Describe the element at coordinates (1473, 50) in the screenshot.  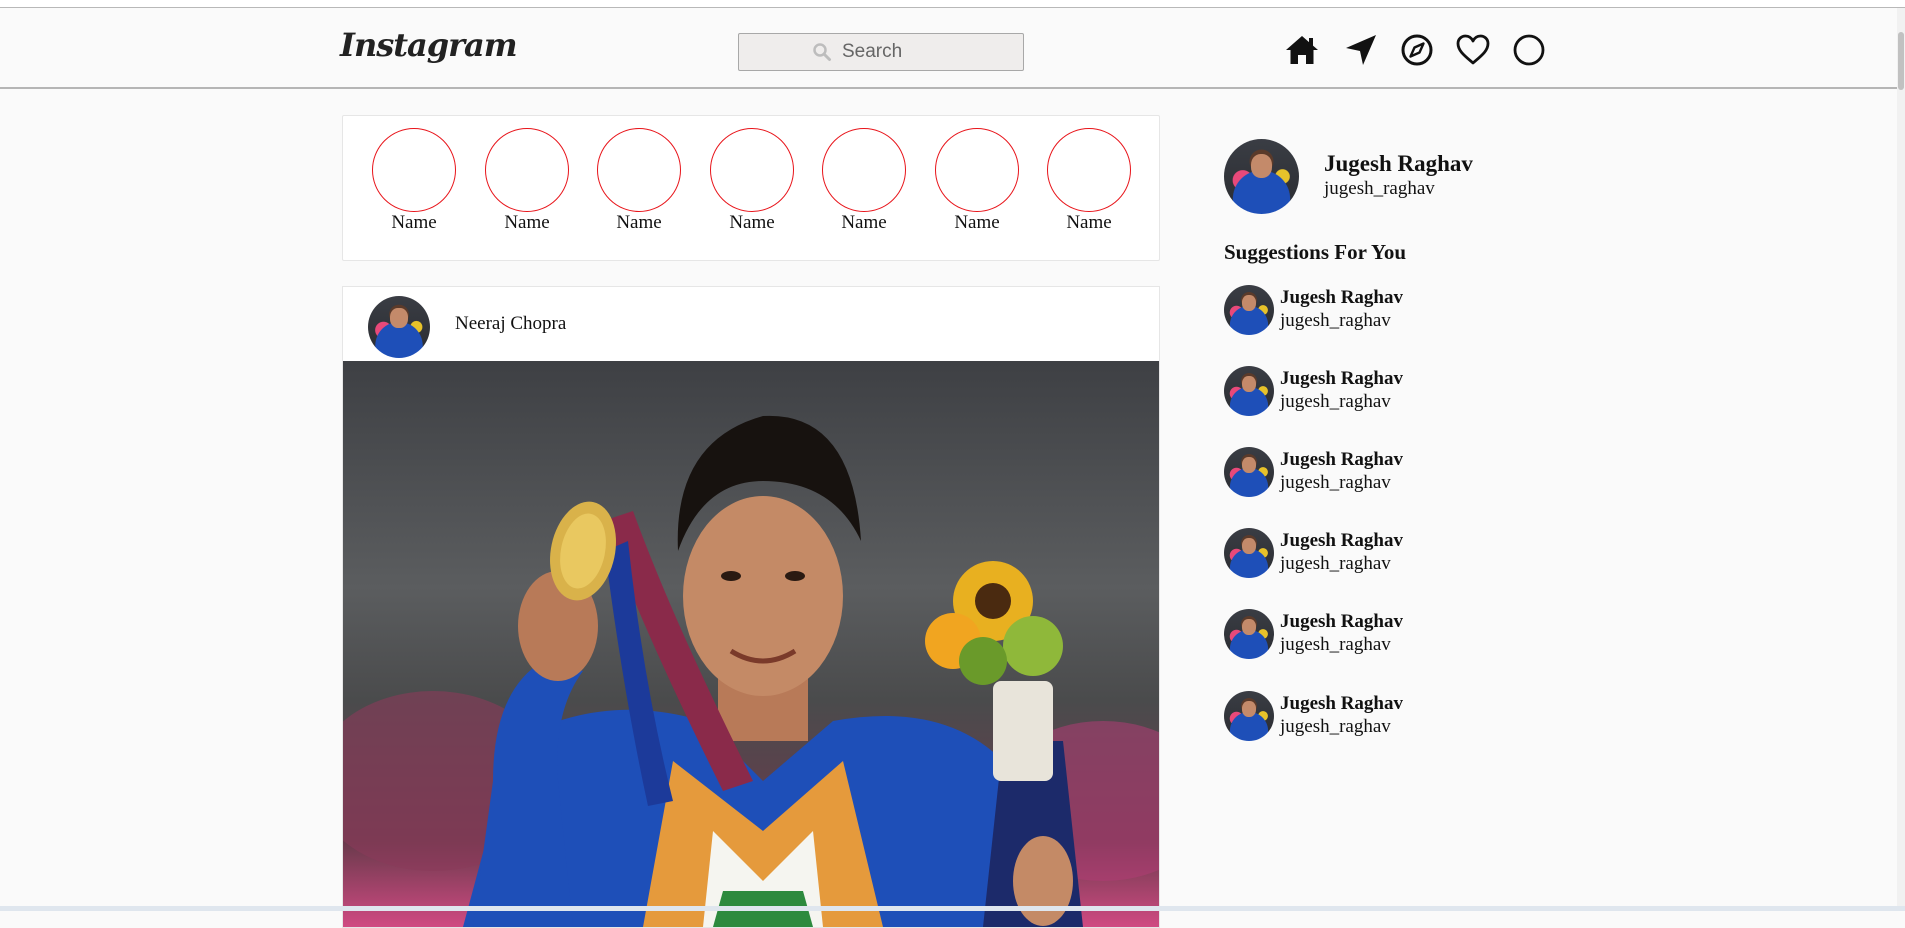
I see `heart-icon` at that location.